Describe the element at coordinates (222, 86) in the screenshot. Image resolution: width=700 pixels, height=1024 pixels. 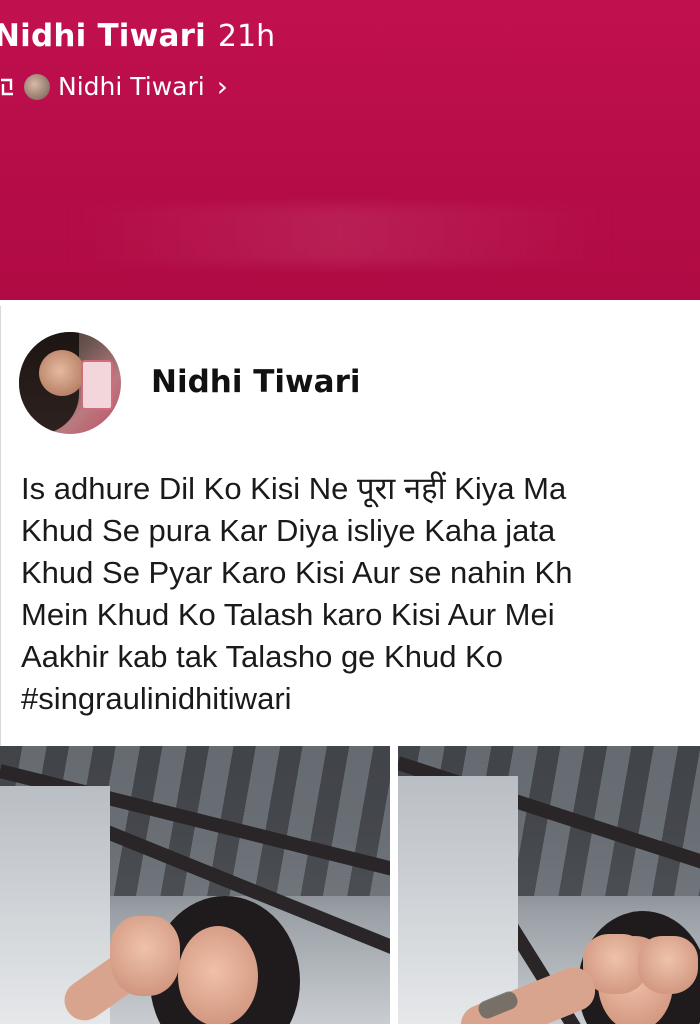
I see `chevron-right-icon: ›` at that location.